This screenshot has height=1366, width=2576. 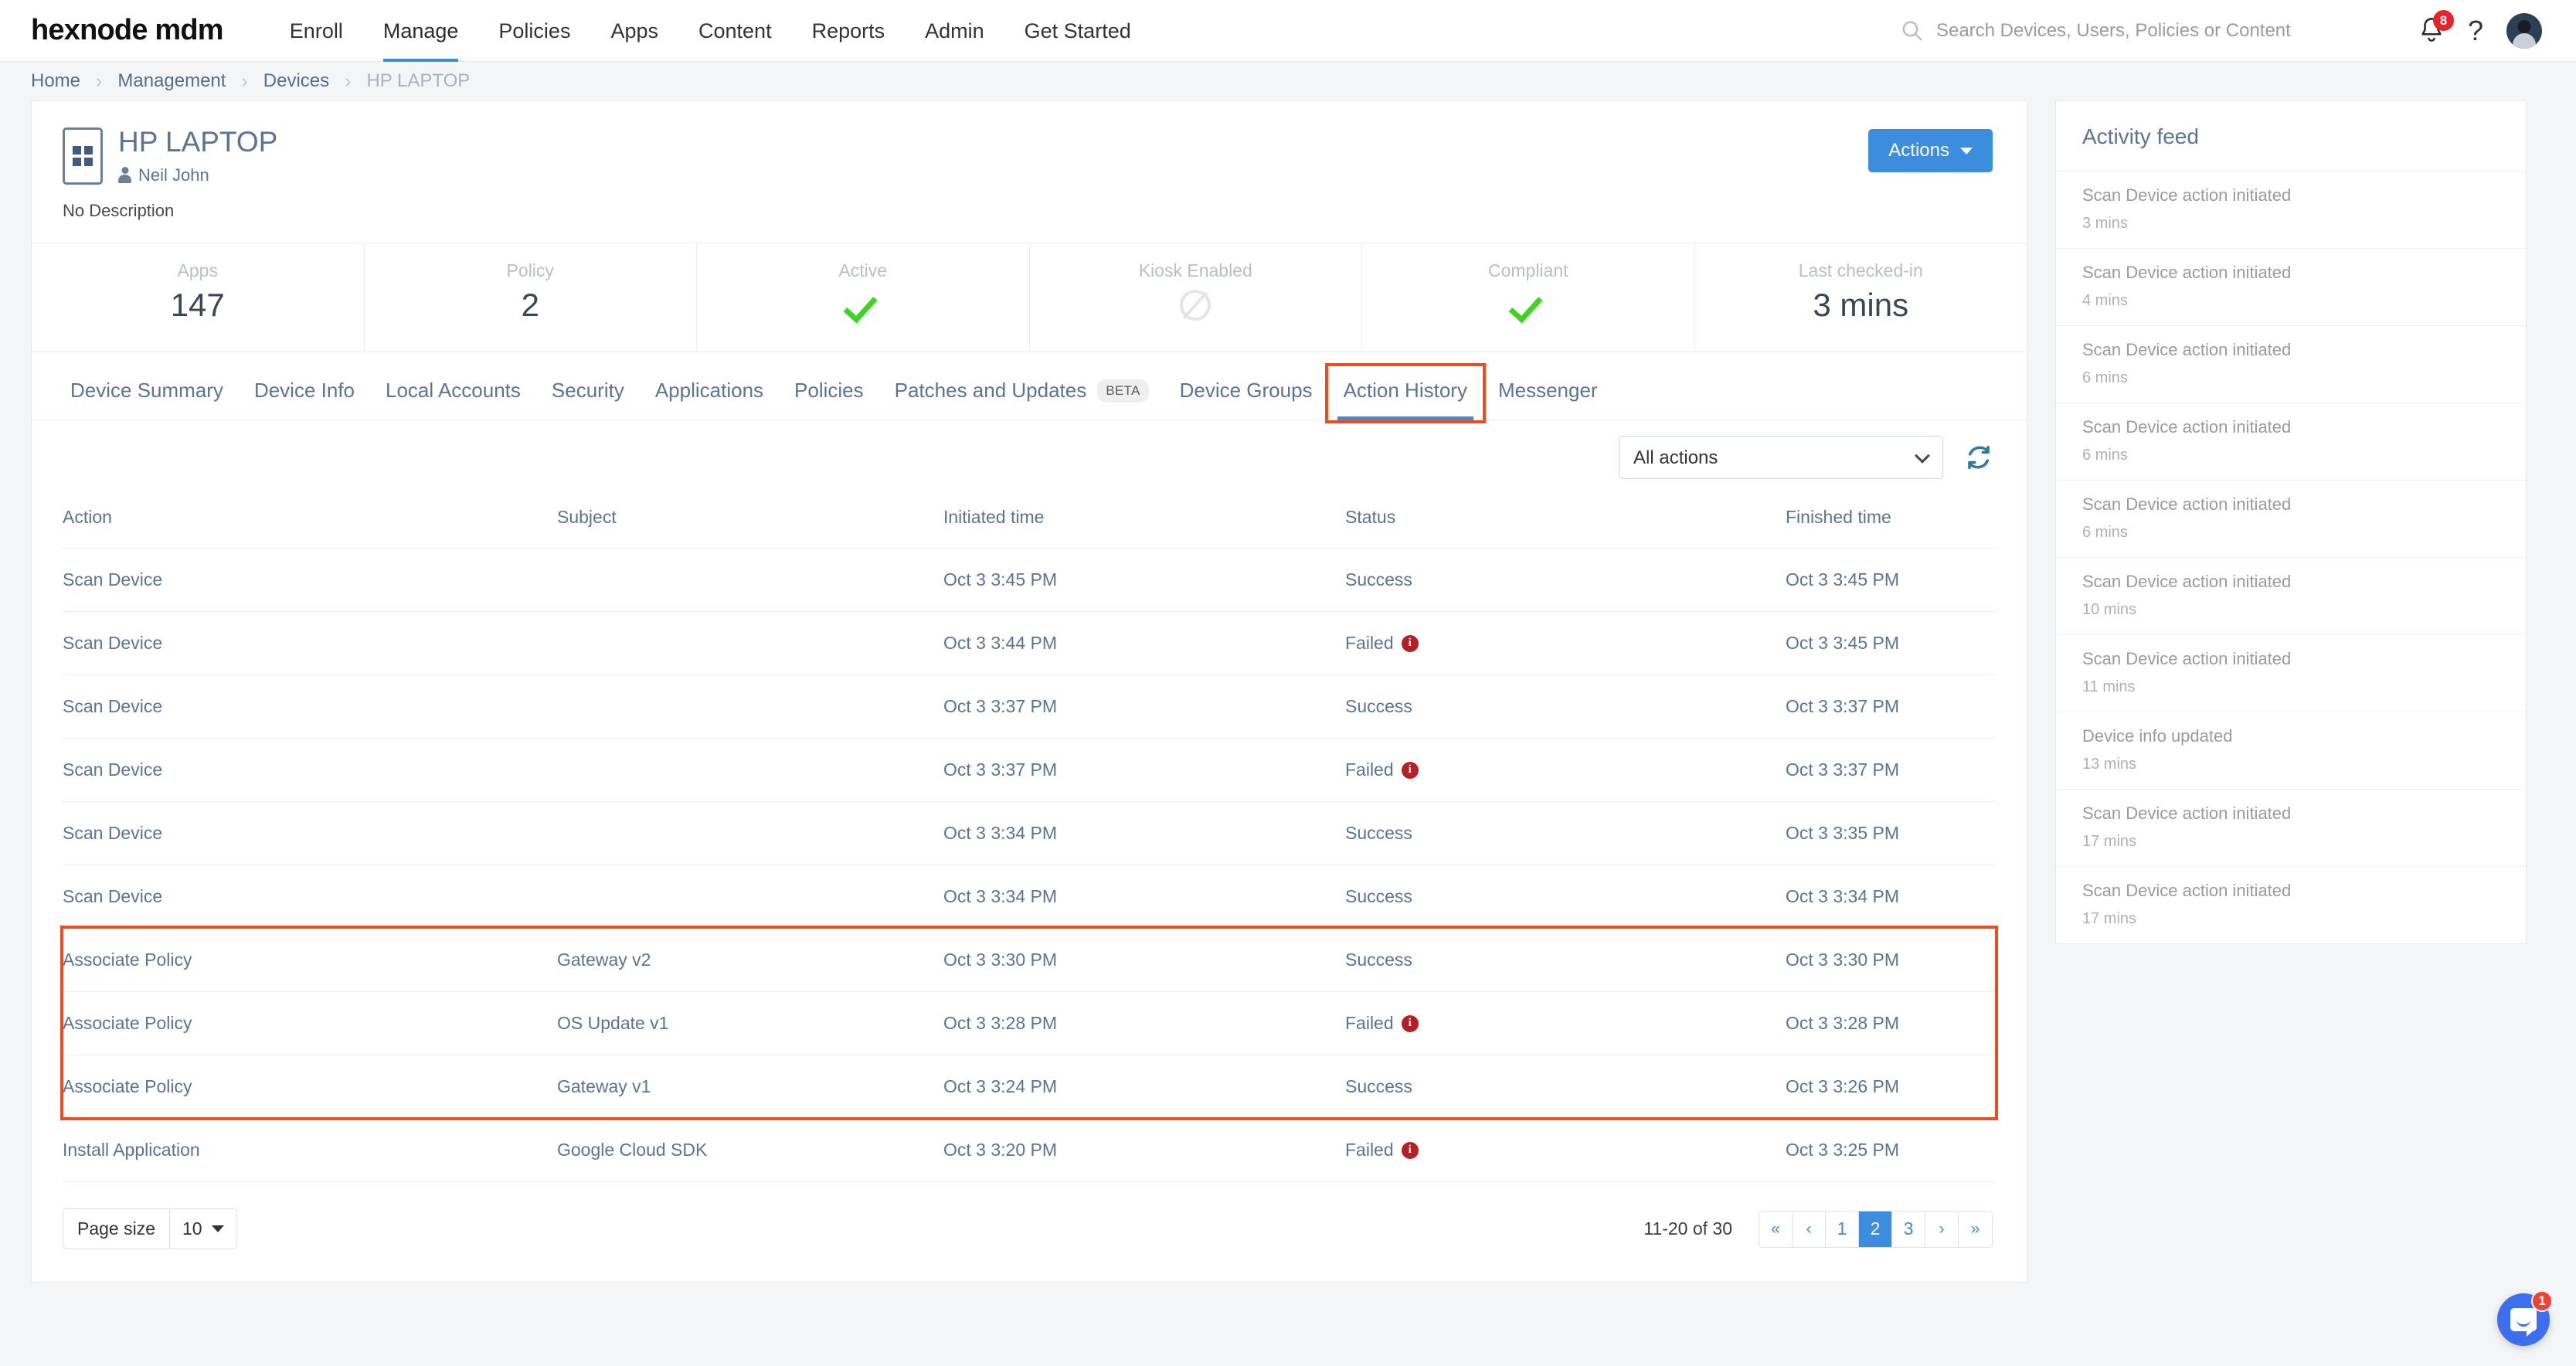 I want to click on tab-device-groups: Device Groups, so click(x=1246, y=399).